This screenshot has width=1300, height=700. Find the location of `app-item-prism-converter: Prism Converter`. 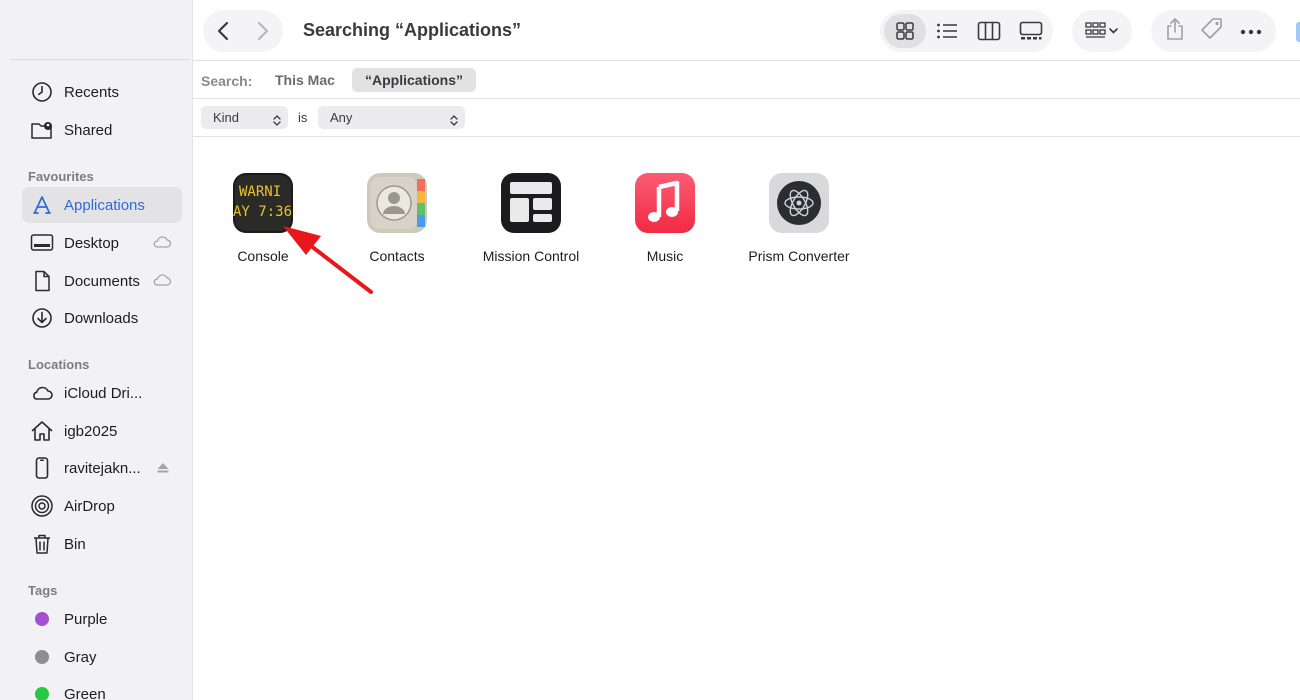

app-item-prism-converter: Prism Converter is located at coordinates (799, 217).